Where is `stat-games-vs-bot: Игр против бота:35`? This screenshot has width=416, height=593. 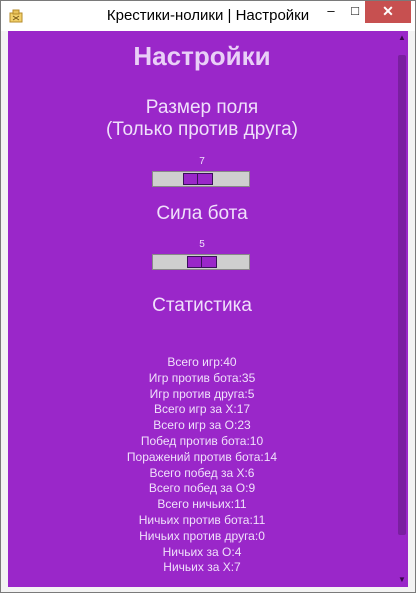
stat-games-vs-bot: Игр против бота:35 is located at coordinates (202, 377).